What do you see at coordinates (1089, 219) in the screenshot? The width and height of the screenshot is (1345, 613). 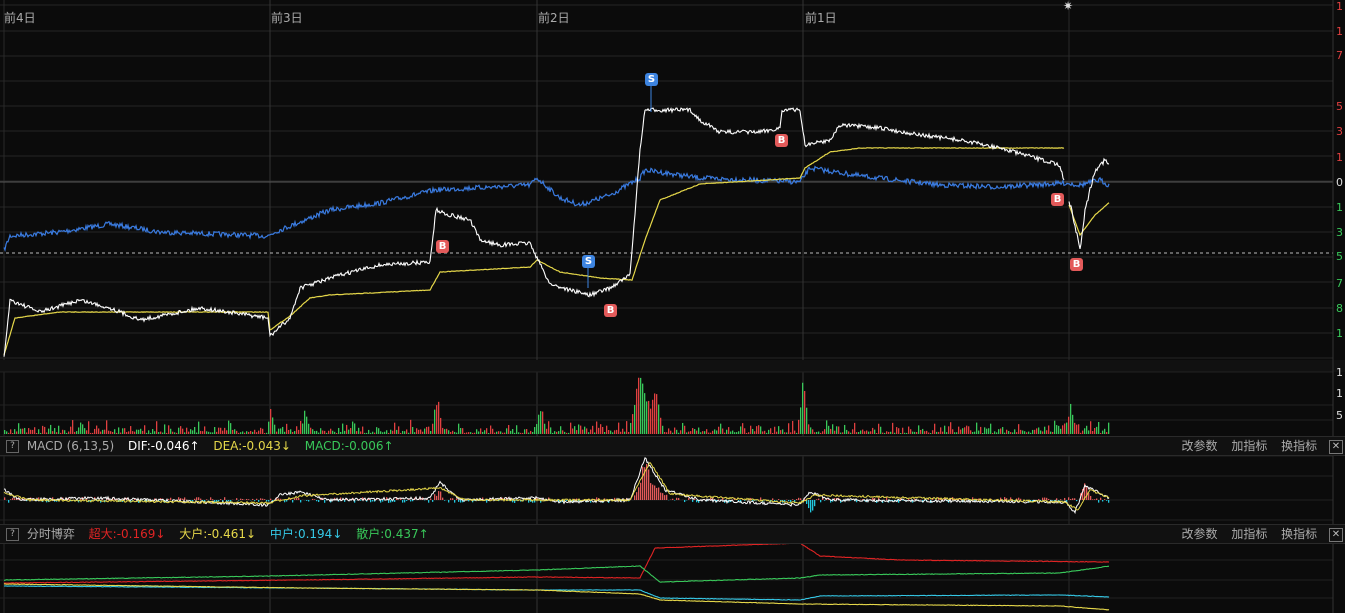 I see `average-line` at bounding box center [1089, 219].